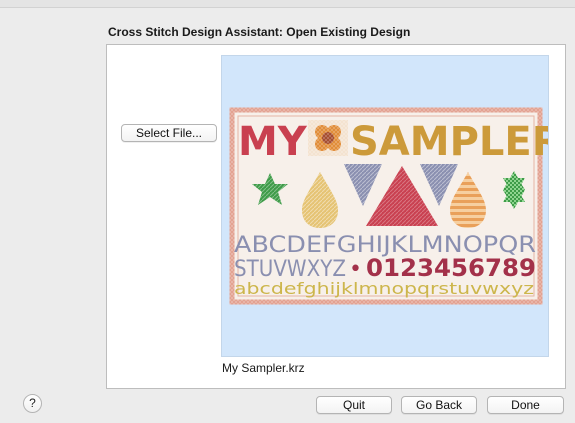 The image size is (575, 423). Describe the element at coordinates (263, 368) in the screenshot. I see `selected-filename: My Sampler.krz` at that location.